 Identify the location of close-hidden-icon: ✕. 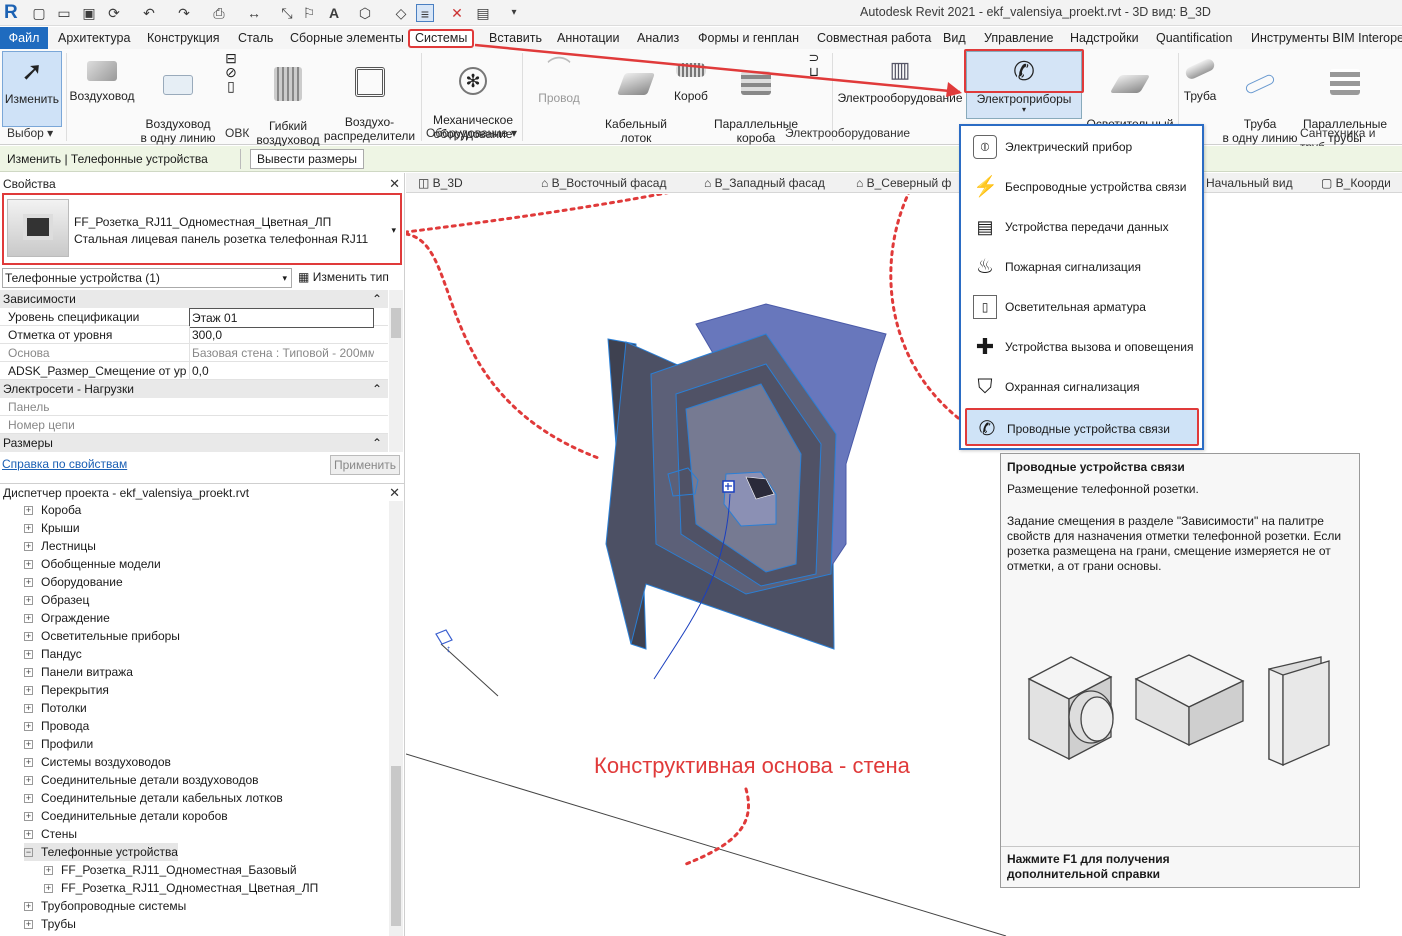
(457, 13).